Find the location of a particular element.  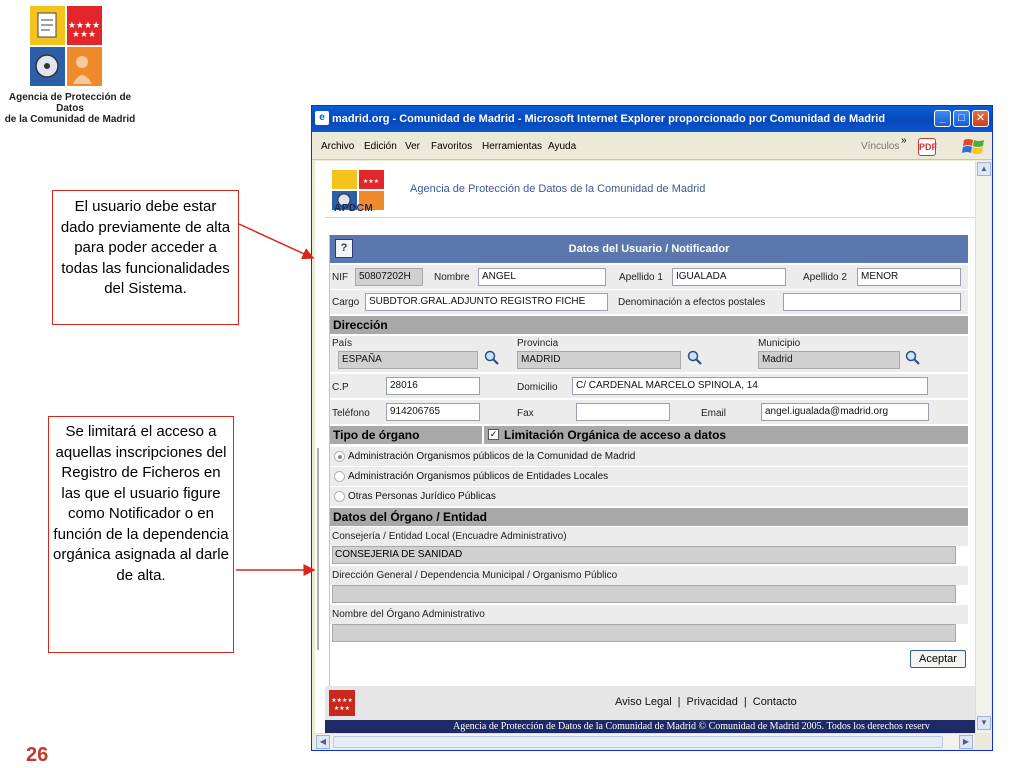

form-title: Datos del Usuario / Notificador is located at coordinates (649, 249).